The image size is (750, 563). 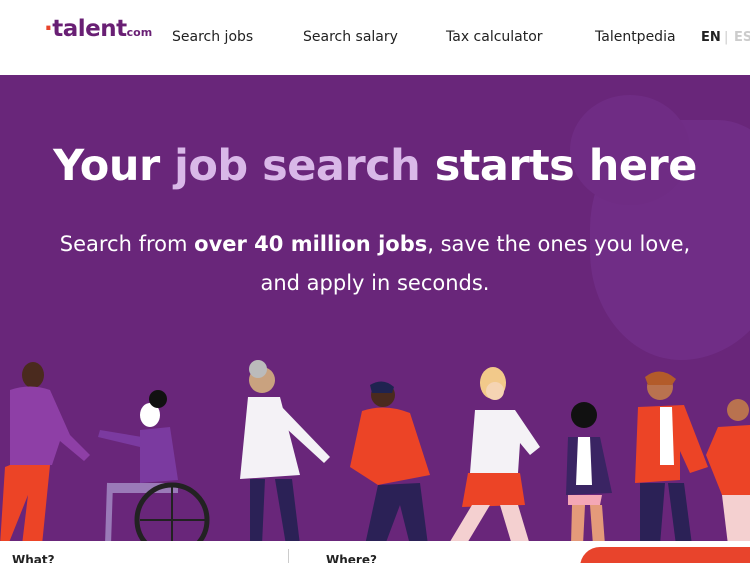 I want to click on job-search-bar: What? Where?, so click(x=375, y=552).